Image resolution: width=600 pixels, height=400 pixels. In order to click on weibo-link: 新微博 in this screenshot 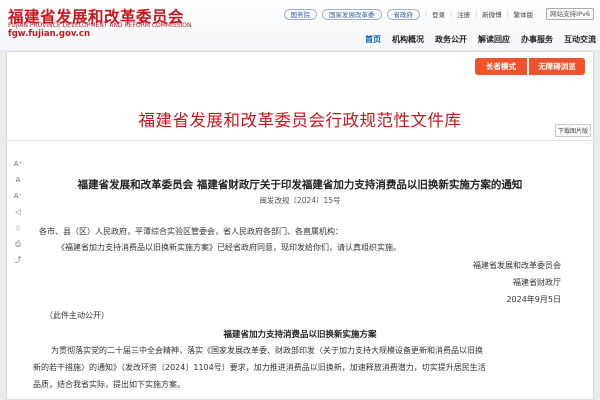, I will do `click(492, 14)`.